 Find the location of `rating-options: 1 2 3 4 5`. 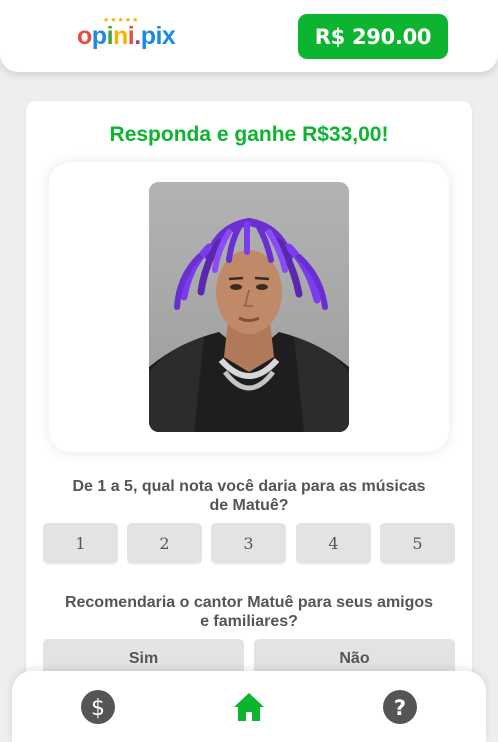

rating-options: 1 2 3 4 5 is located at coordinates (249, 543).